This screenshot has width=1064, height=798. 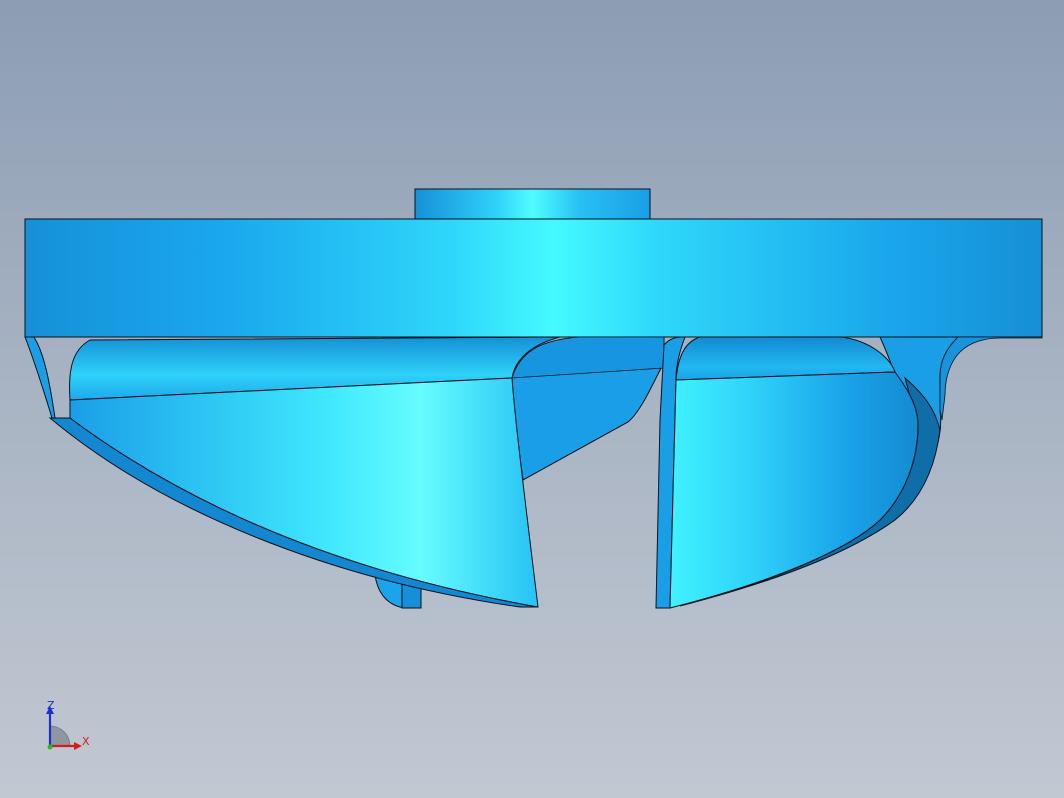 What do you see at coordinates (86, 741) in the screenshot?
I see `triad-x-label: X` at bounding box center [86, 741].